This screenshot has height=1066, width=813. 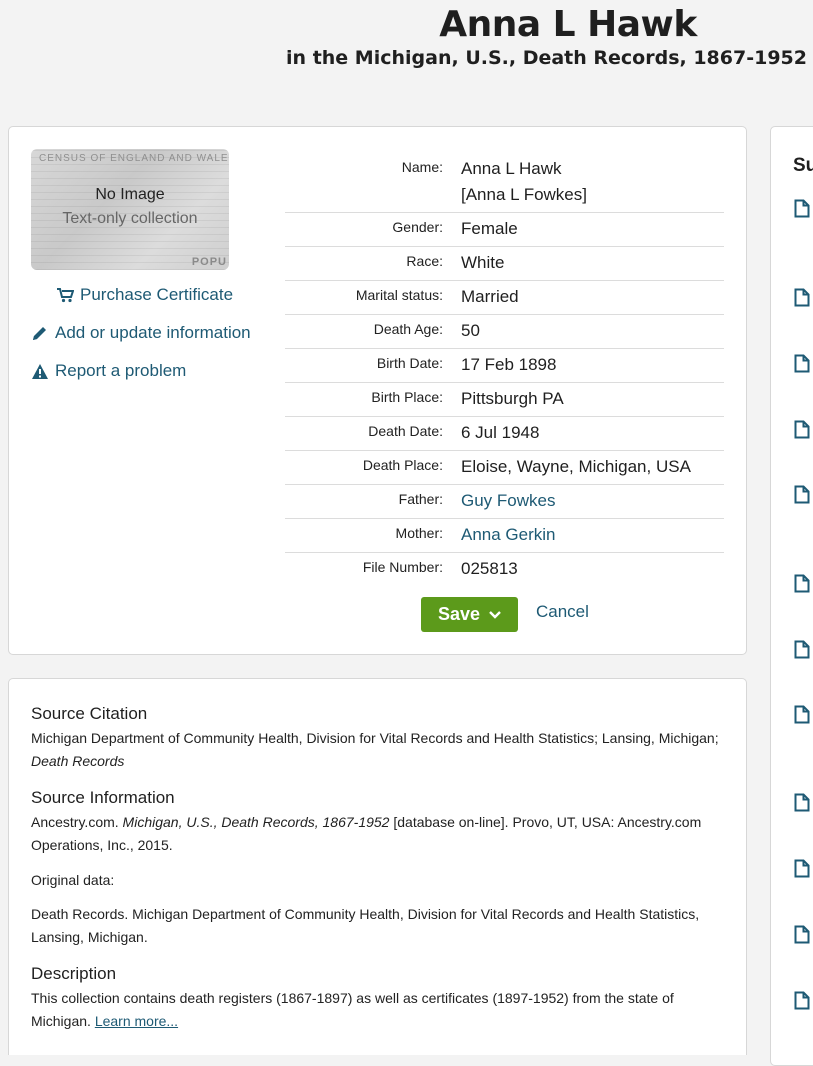 What do you see at coordinates (424, 261) in the screenshot?
I see `field-label: Race:` at bounding box center [424, 261].